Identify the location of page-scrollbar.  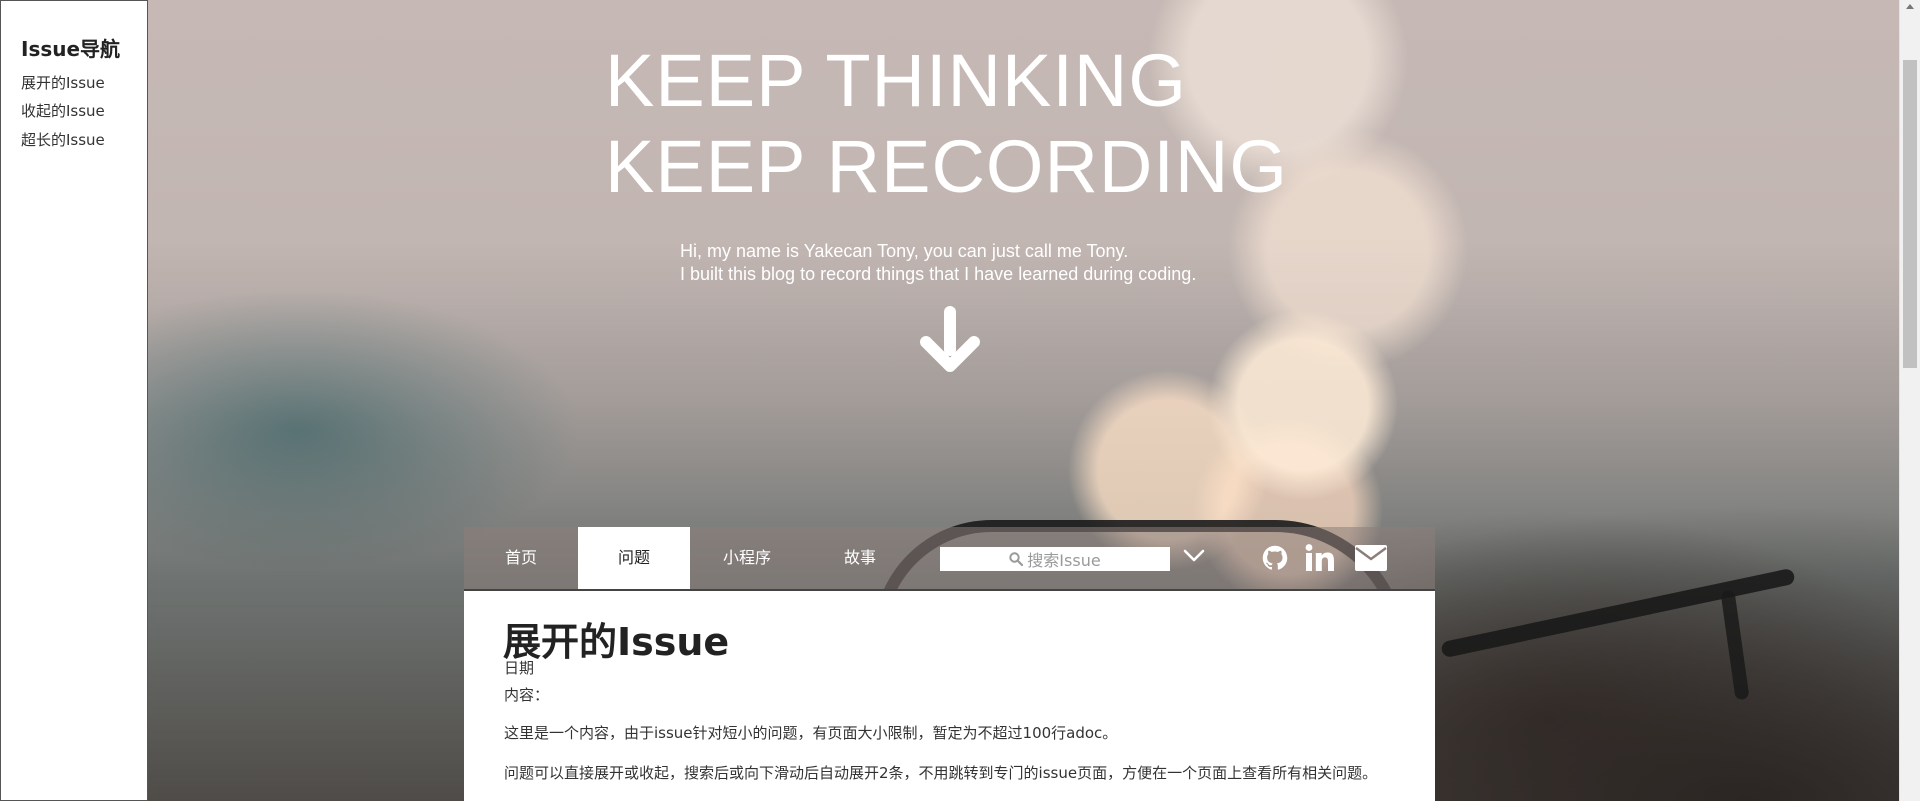
(1909, 400).